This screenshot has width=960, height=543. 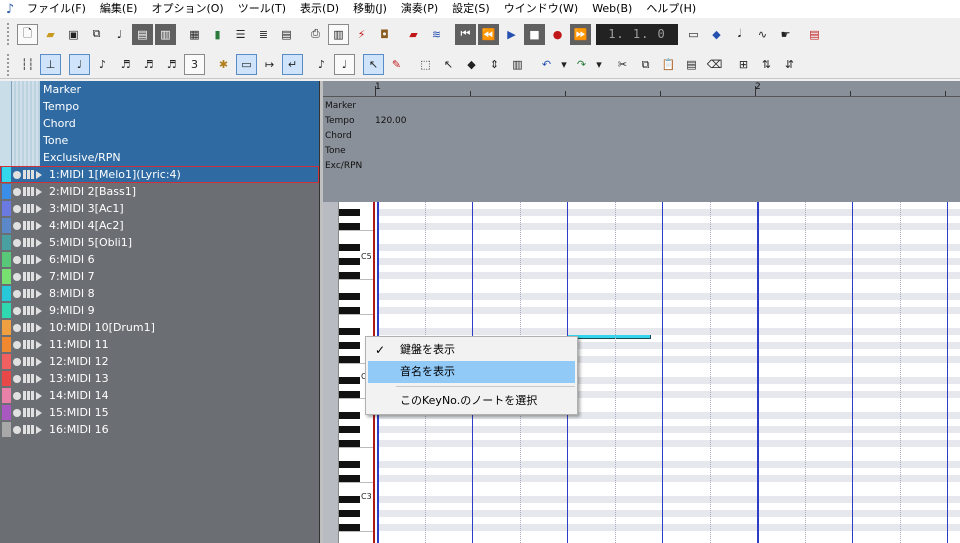 I want to click on score-print-icon: ▤, so click(x=814, y=34).